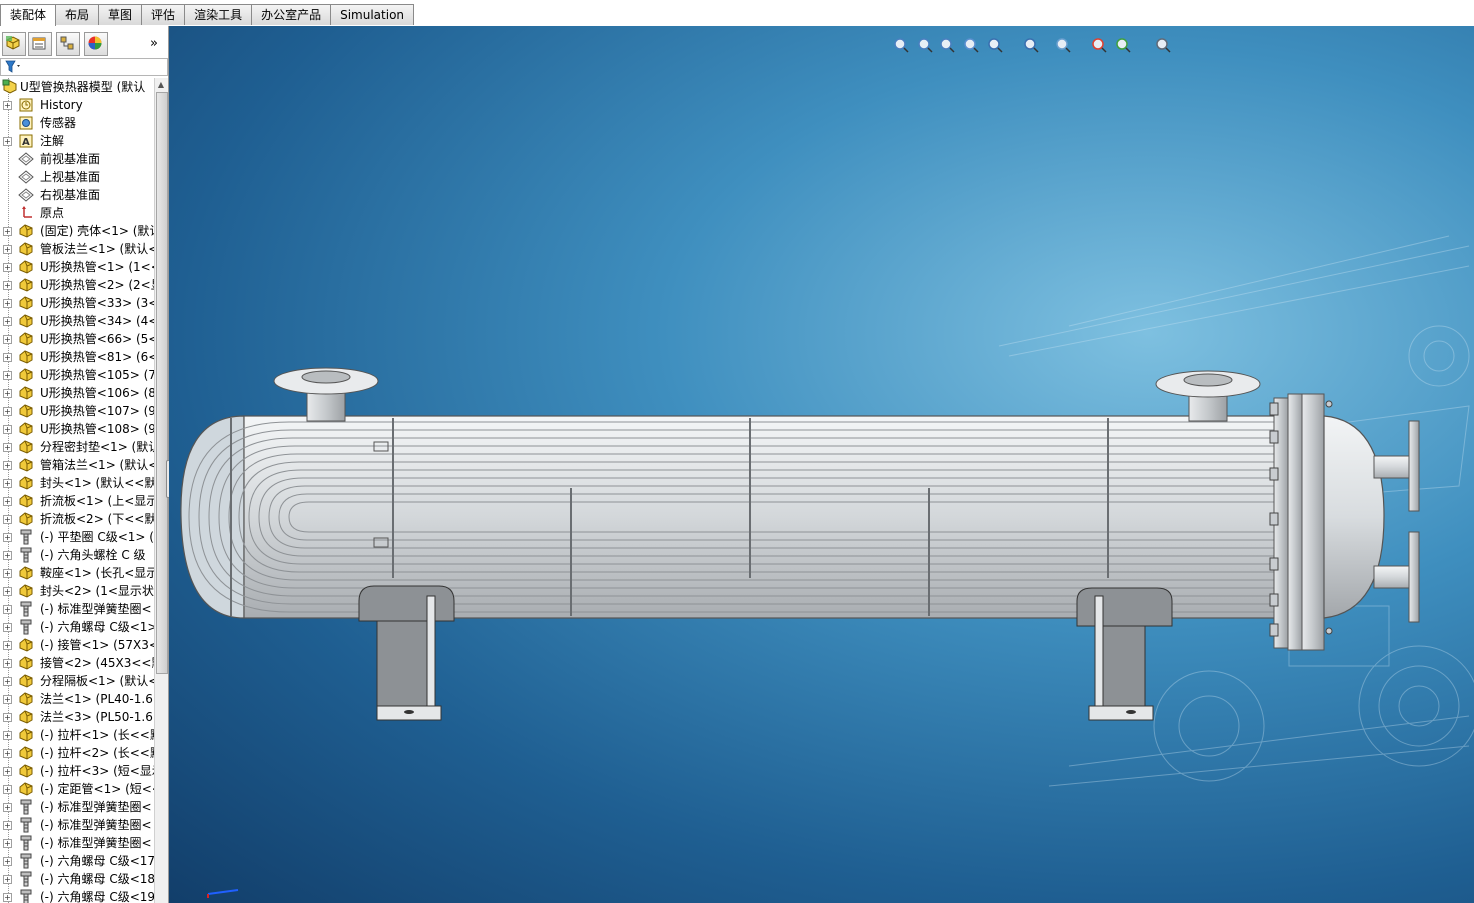 Image resolution: width=1474 pixels, height=903 pixels. Describe the element at coordinates (77, 285) in the screenshot. I see `tree-item: + U形换热管<2> (2<显` at that location.